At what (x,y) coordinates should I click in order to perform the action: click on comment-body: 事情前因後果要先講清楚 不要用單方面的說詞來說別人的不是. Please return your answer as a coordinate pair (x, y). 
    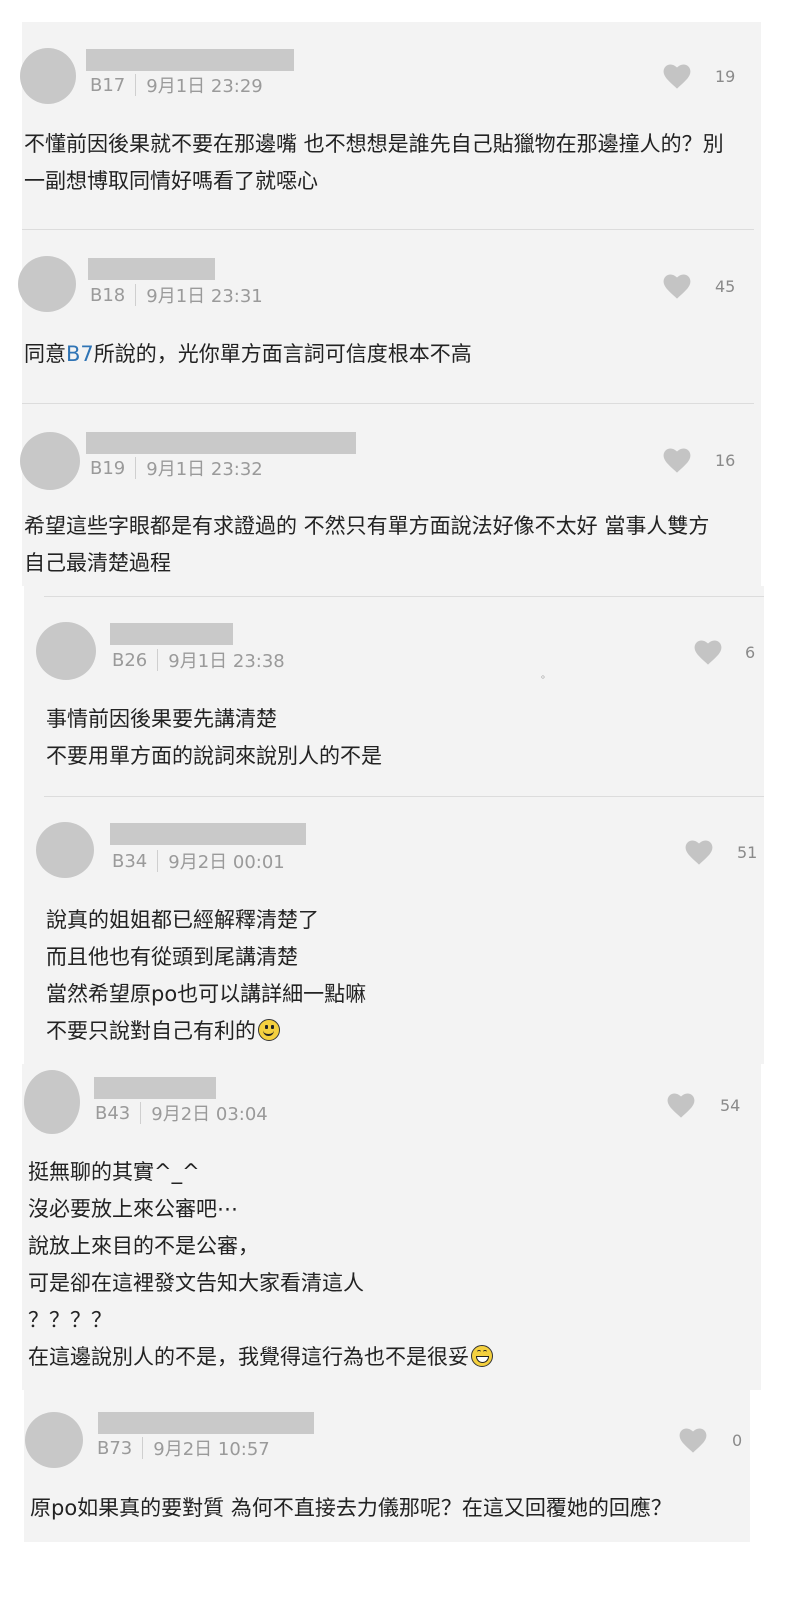
    Looking at the image, I should click on (214, 738).